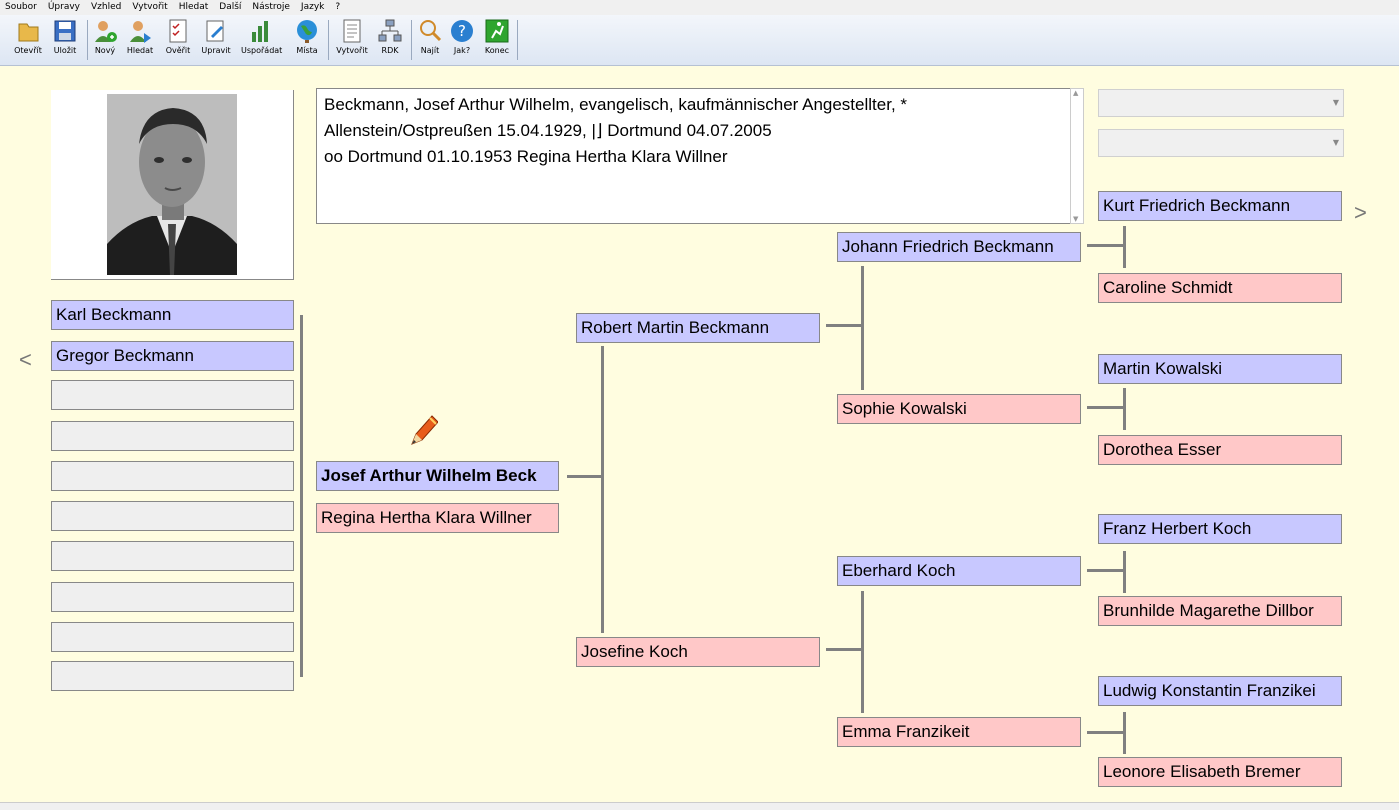 This screenshot has height=810, width=1399. Describe the element at coordinates (150, 7) in the screenshot. I see `menu-vytvorit: Vytvořit` at that location.